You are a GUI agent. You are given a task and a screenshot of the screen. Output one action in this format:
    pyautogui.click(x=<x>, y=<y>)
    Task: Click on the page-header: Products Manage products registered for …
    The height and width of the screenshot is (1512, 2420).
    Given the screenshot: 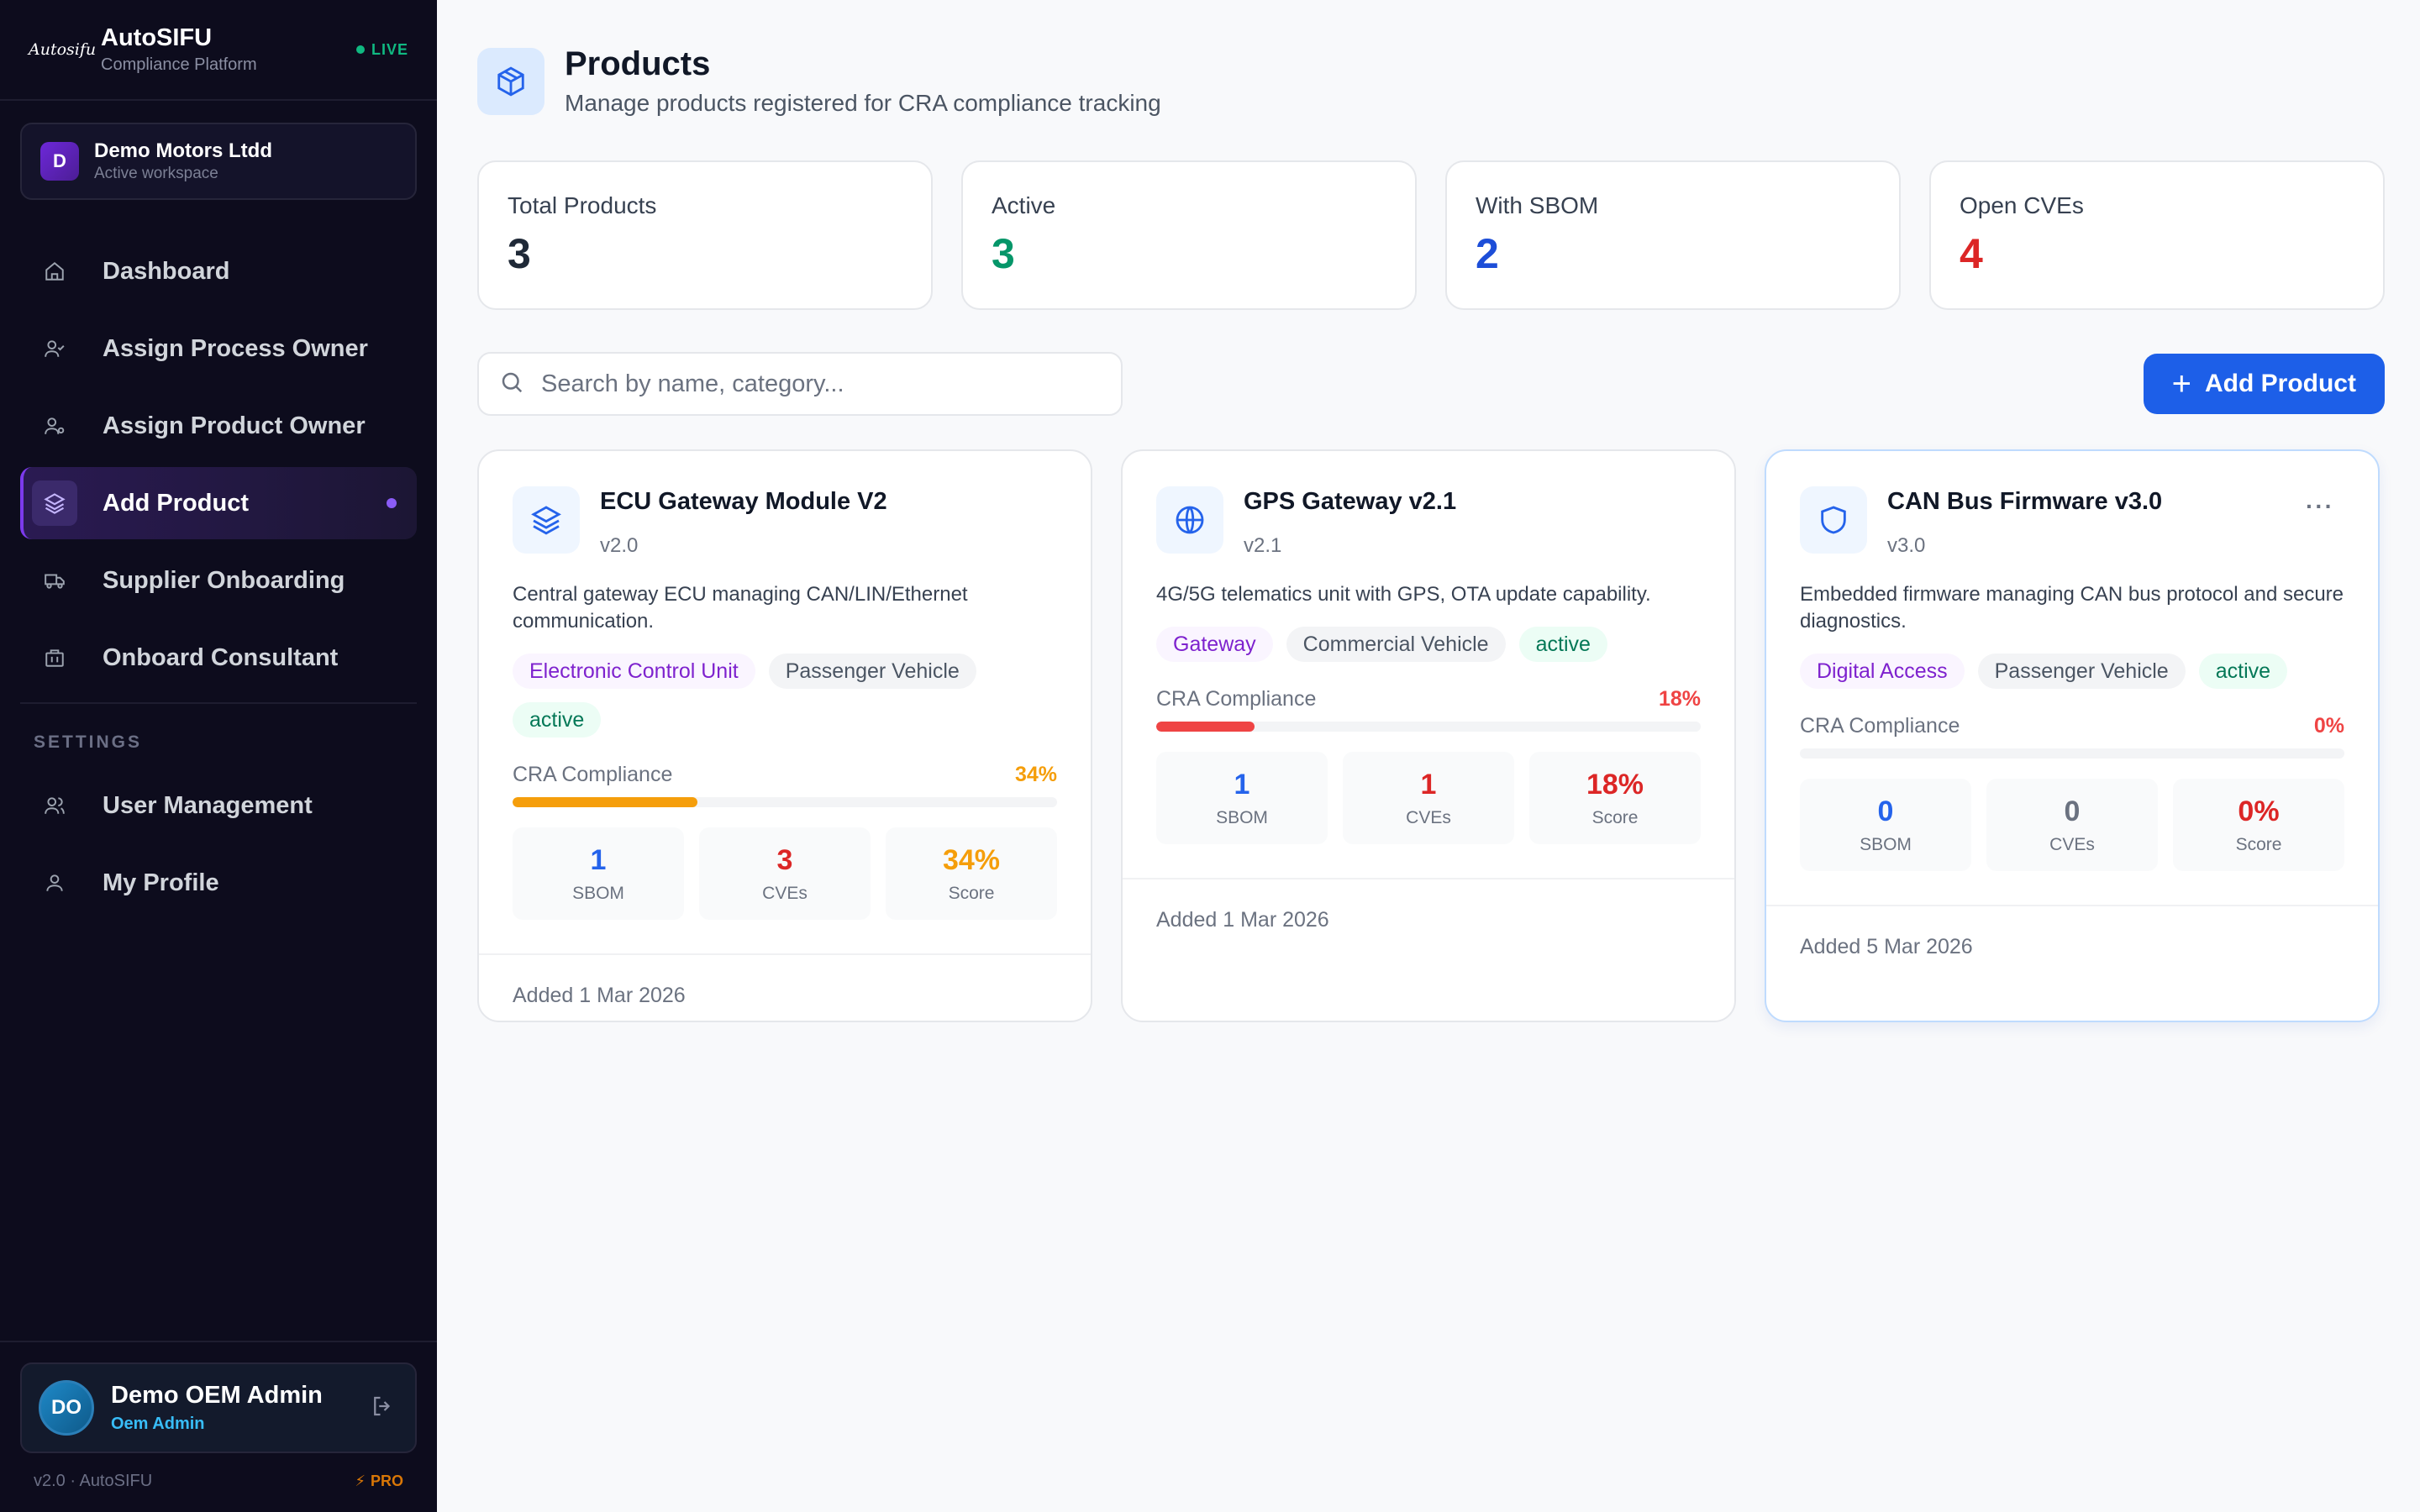 What is the action you would take?
    pyautogui.click(x=1431, y=81)
    